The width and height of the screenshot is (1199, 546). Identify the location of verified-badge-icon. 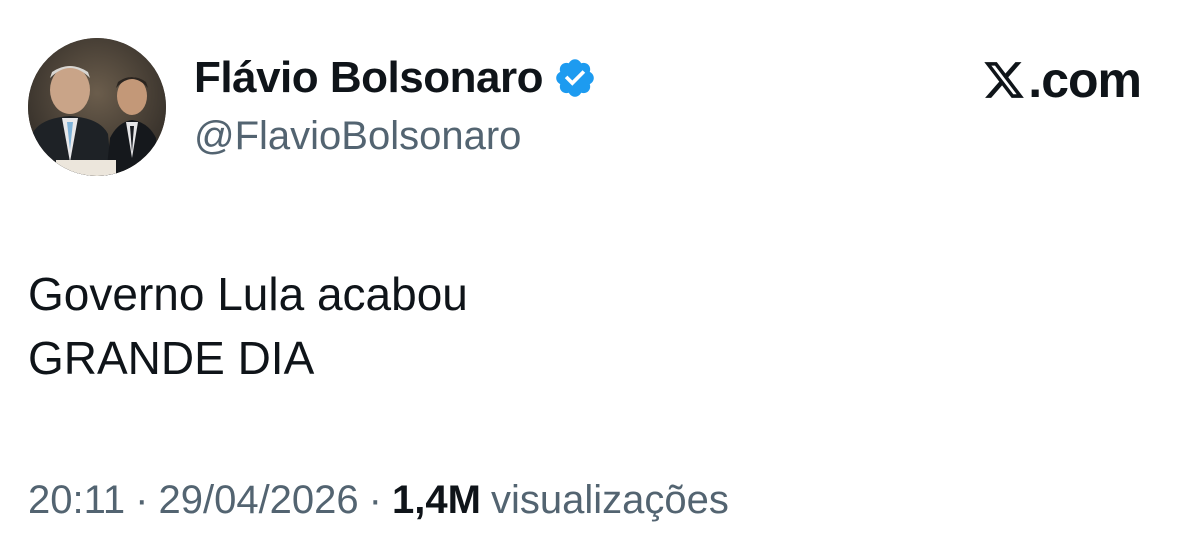
(575, 78).